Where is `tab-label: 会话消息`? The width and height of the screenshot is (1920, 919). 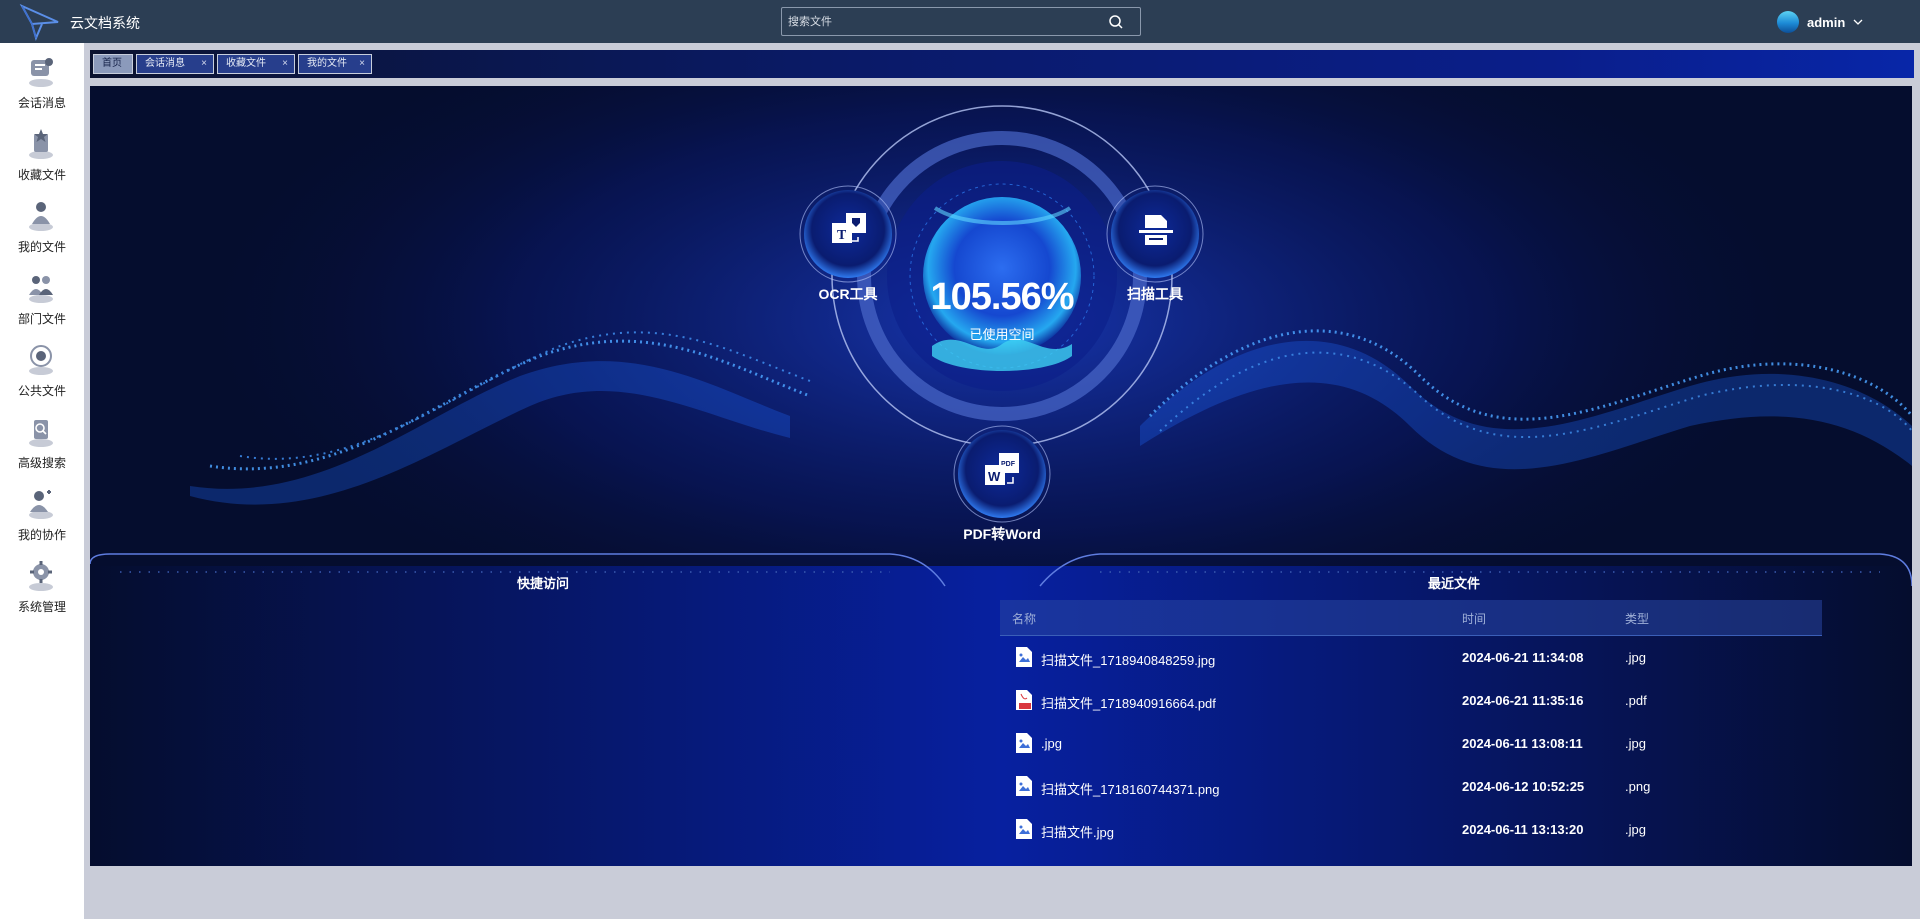 tab-label: 会话消息 is located at coordinates (165, 63).